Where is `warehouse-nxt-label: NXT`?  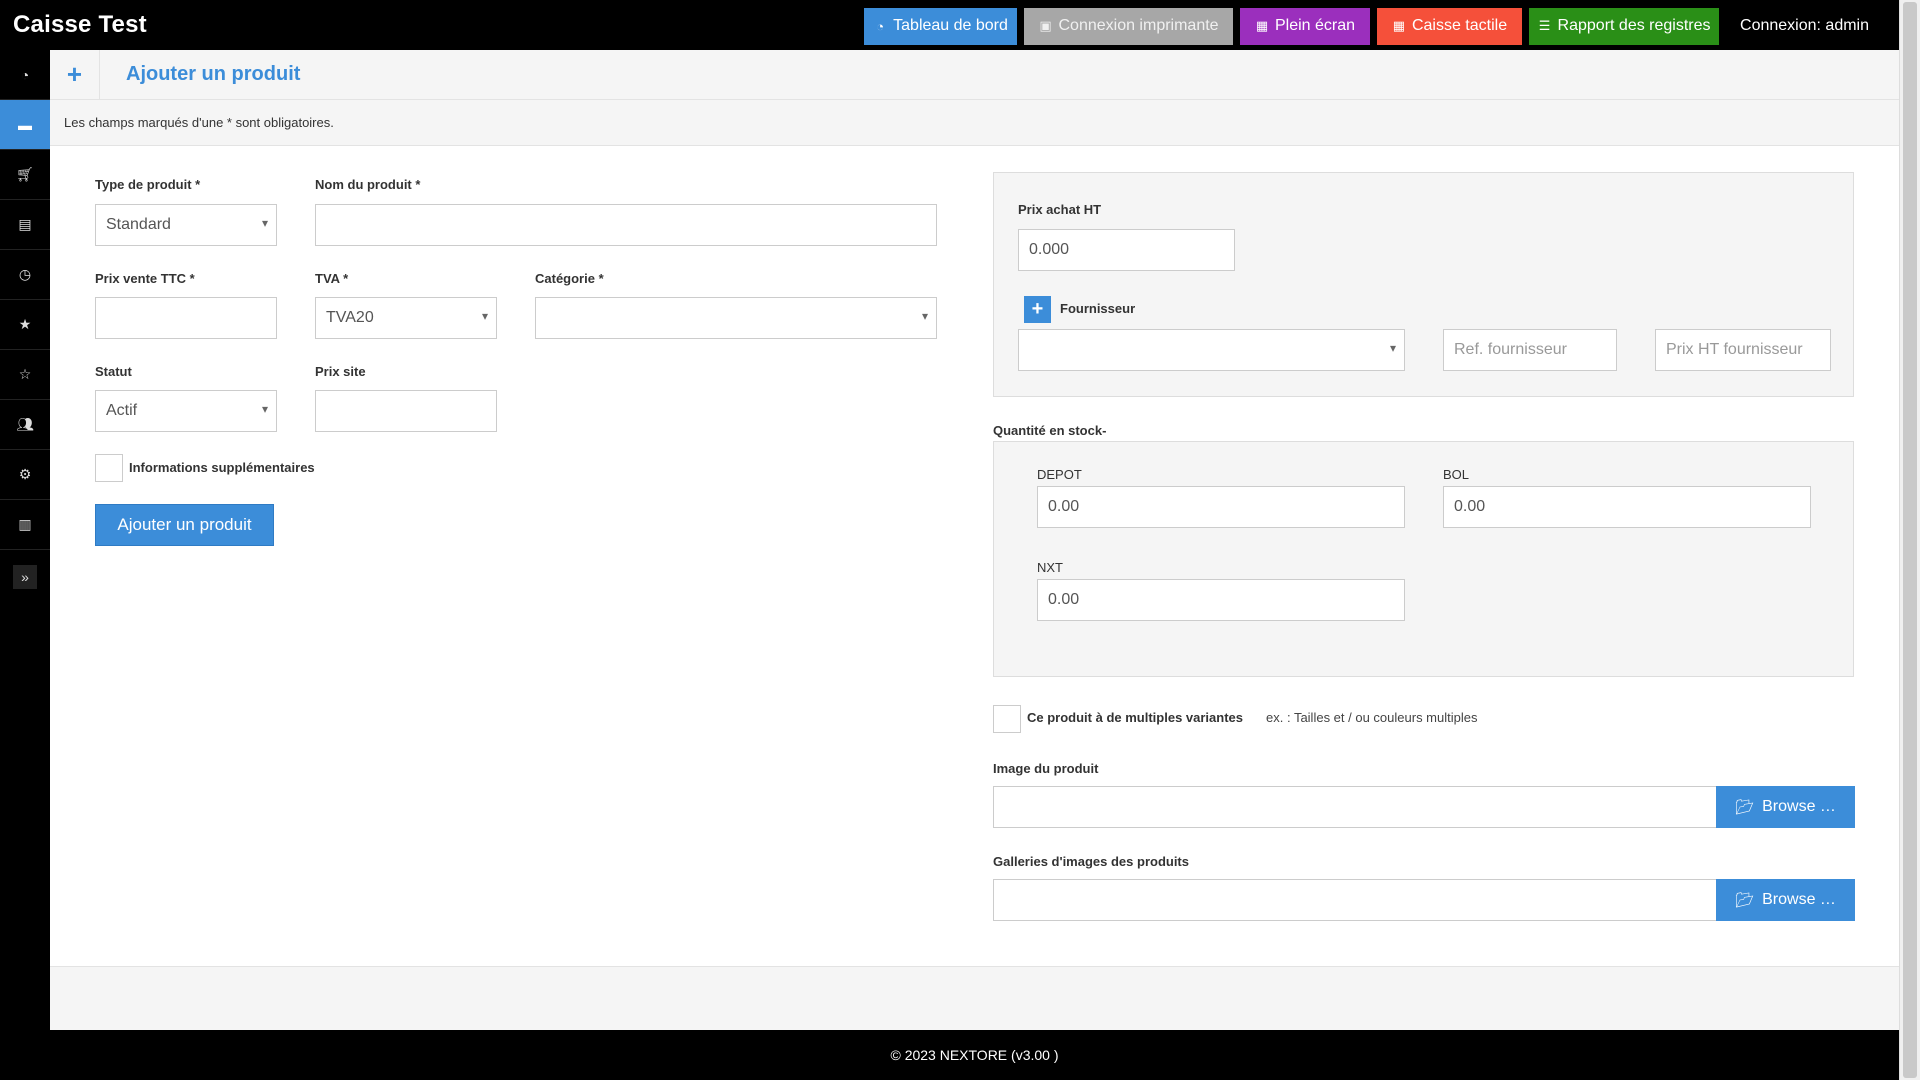
warehouse-nxt-label: NXT is located at coordinates (1050, 567).